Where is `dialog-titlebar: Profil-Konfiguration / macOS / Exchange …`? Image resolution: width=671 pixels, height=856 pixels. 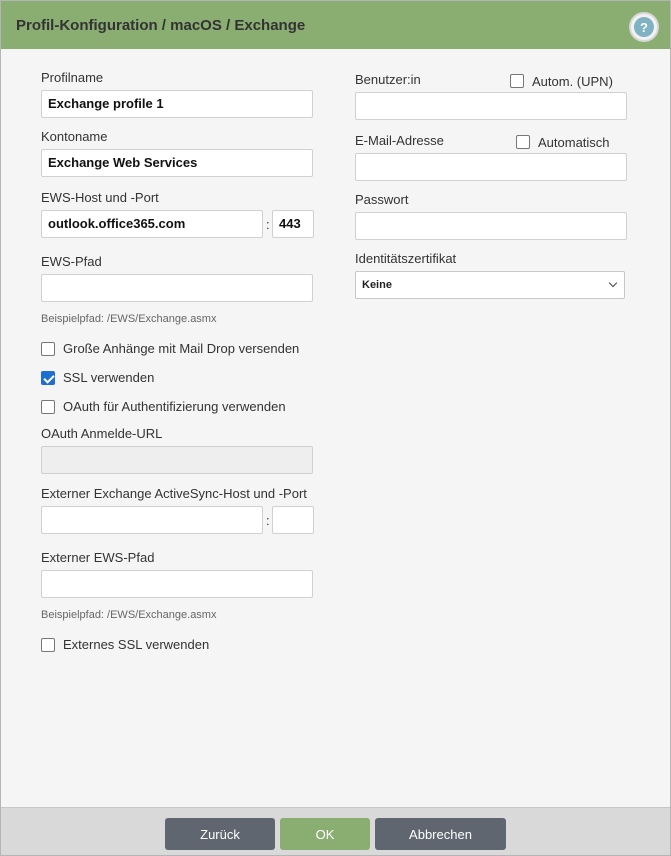
dialog-titlebar: Profil-Konfiguration / macOS / Exchange … is located at coordinates (335, 25).